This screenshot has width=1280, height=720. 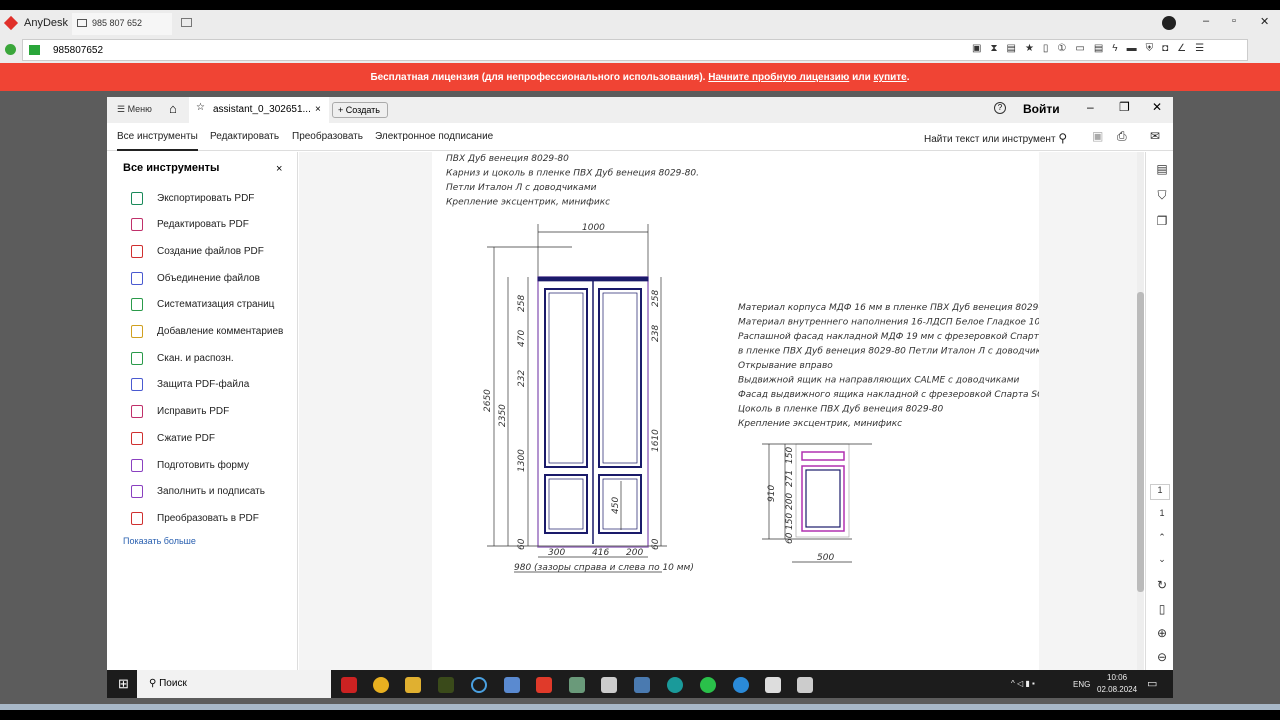 What do you see at coordinates (1162, 170) in the screenshot?
I see `comments-icon: ▤` at bounding box center [1162, 170].